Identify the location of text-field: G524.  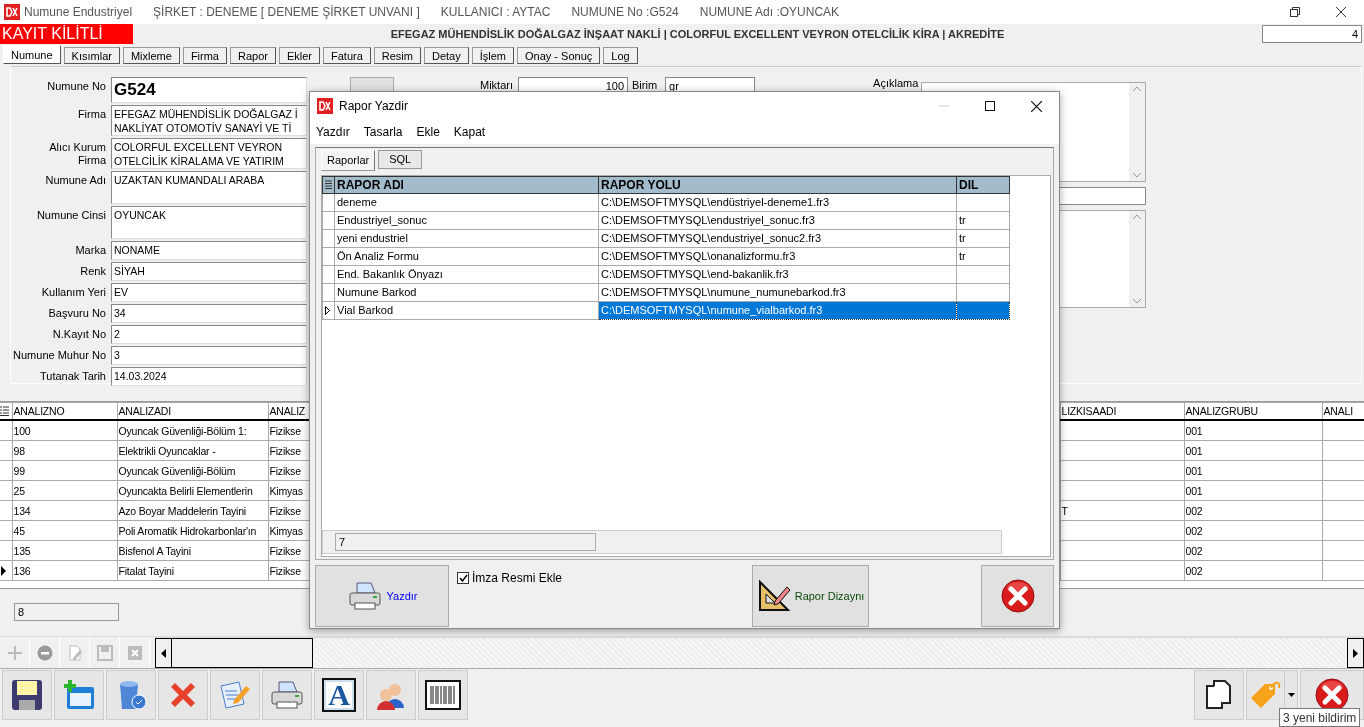
(209, 90).